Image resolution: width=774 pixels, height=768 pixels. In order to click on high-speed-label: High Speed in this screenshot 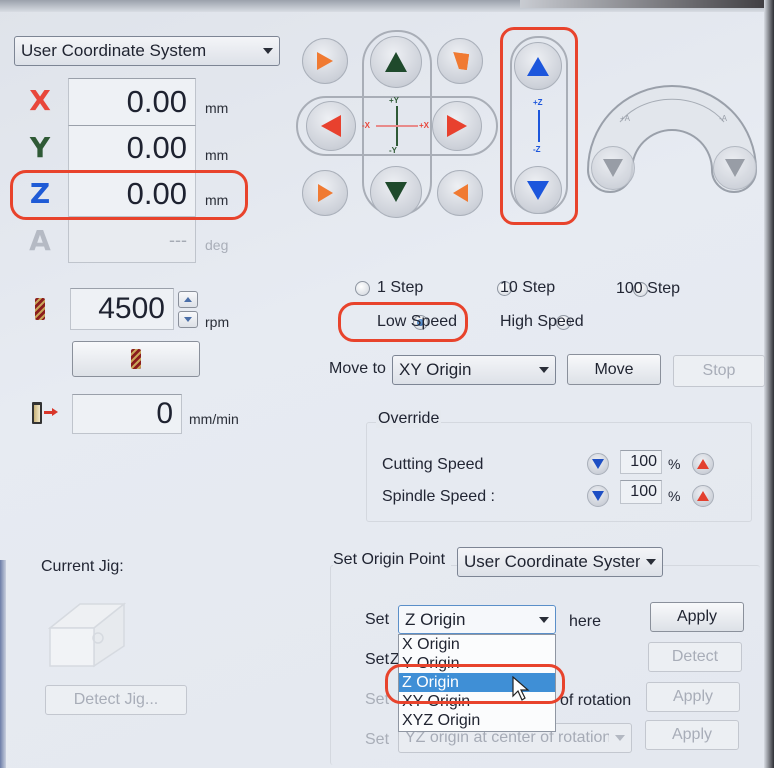, I will do `click(542, 321)`.